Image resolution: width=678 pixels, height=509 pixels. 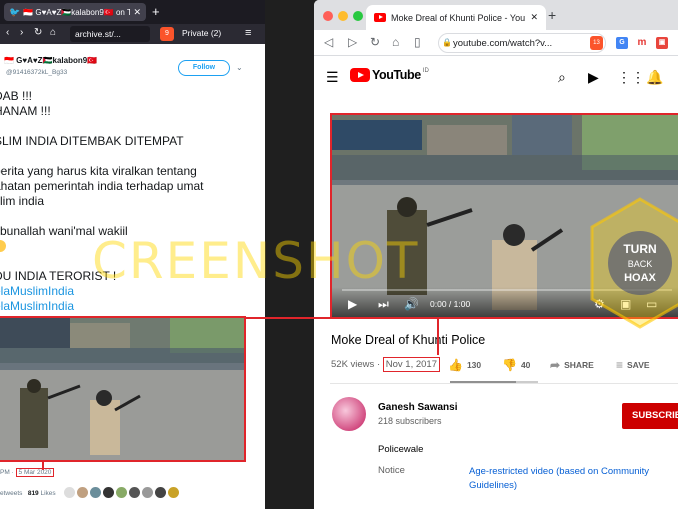 I want to click on left-tab-title: 🇮🇩 G♥A♥Z🇵🇸kalabon9🇹🇷 on Twitt, so click(x=77, y=12).